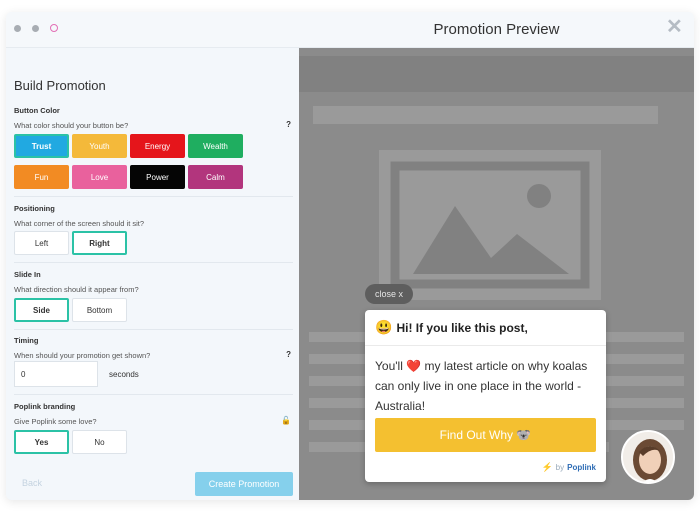 The image size is (700, 513). I want to click on poplink-credit: ⚡ by Poplink, so click(568, 467).